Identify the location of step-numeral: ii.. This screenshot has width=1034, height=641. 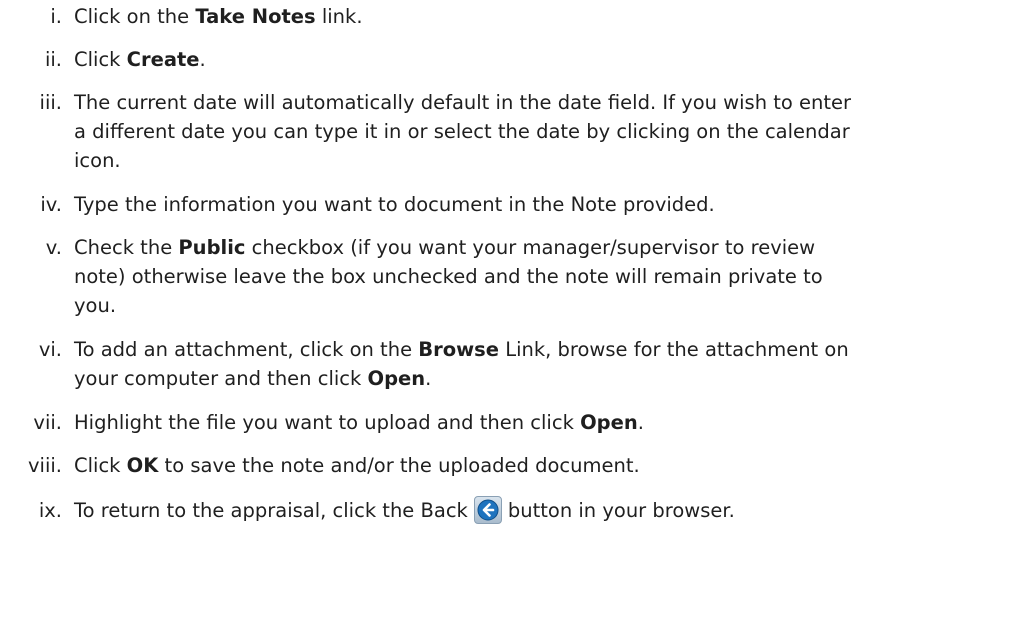
(53, 59).